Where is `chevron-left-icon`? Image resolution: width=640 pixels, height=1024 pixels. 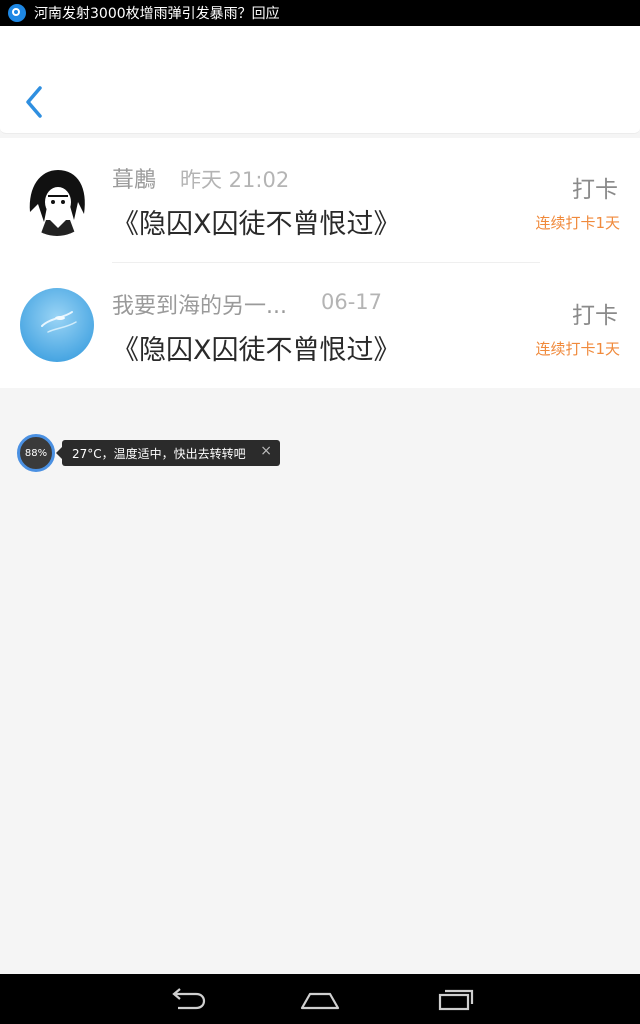
chevron-left-icon is located at coordinates (34, 102).